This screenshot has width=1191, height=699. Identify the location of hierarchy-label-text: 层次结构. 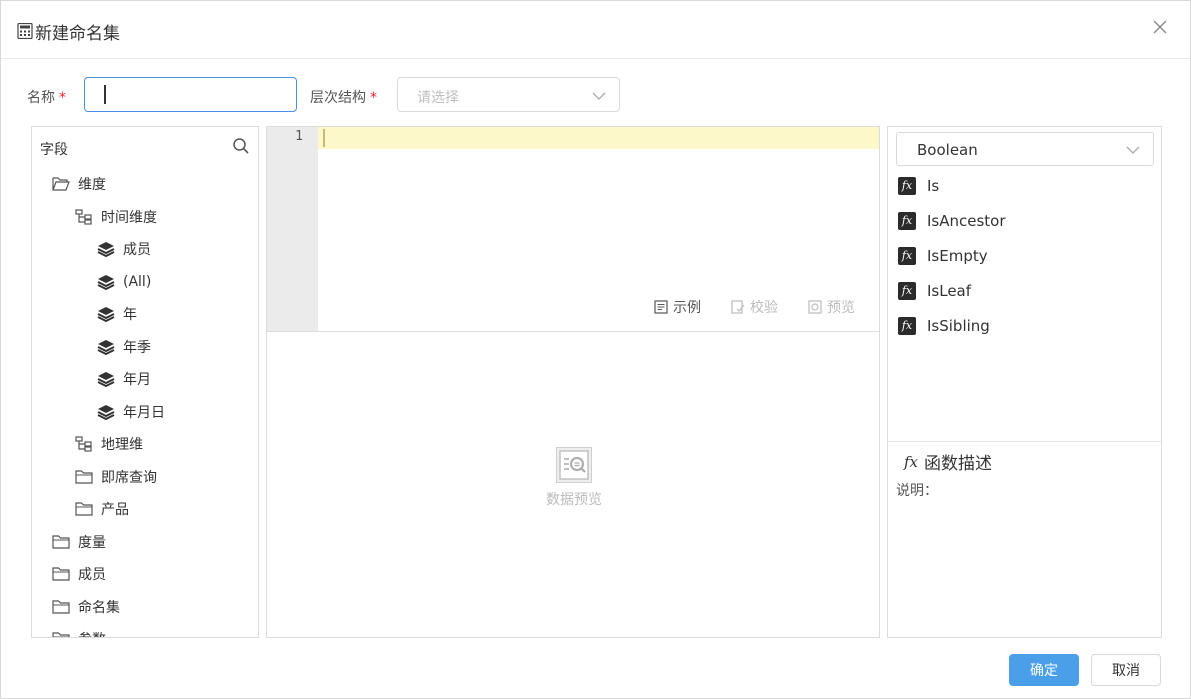
(338, 98).